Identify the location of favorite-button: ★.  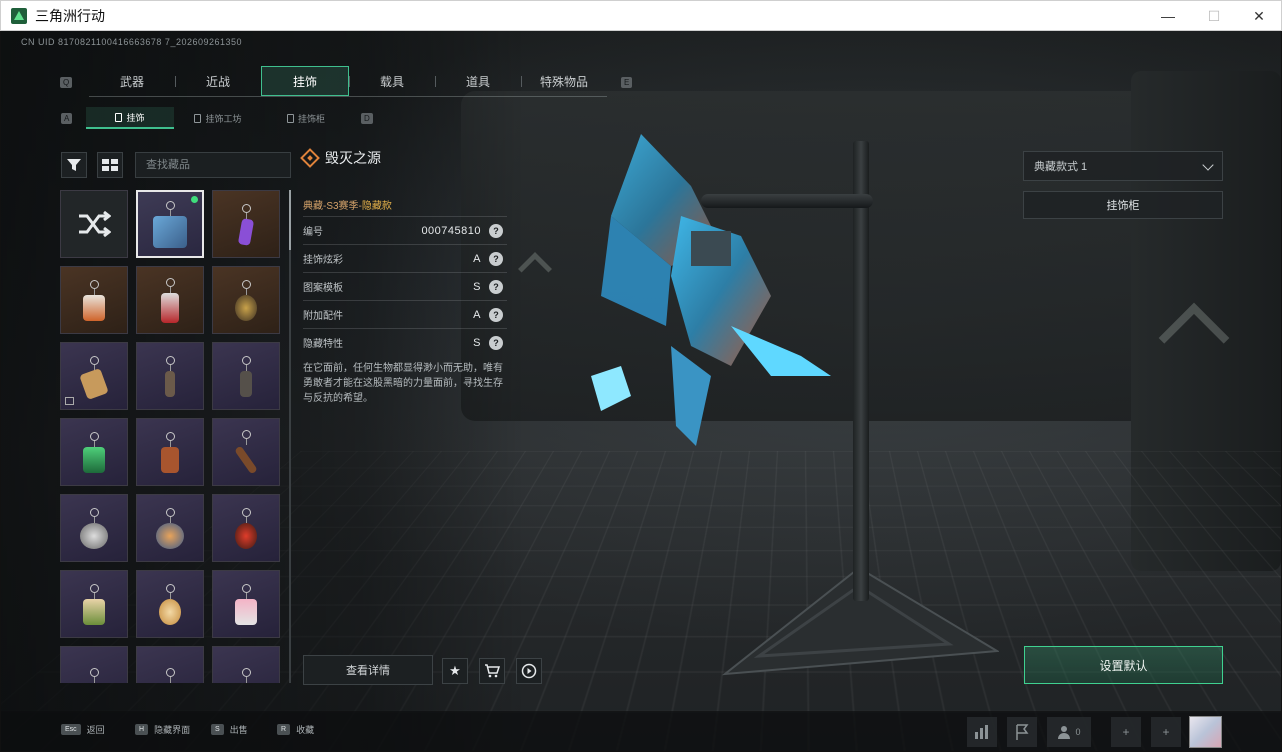
(455, 671).